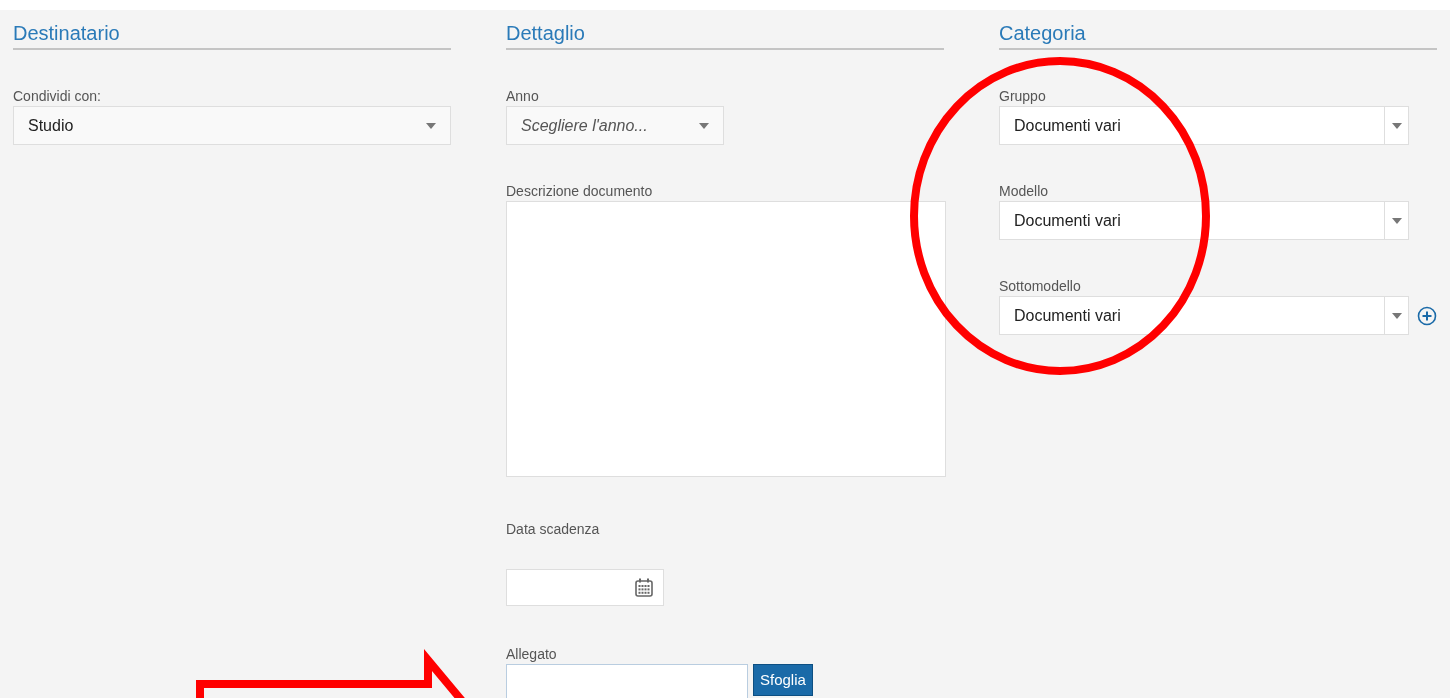  I want to click on field-label: Gruppo, so click(1023, 96).